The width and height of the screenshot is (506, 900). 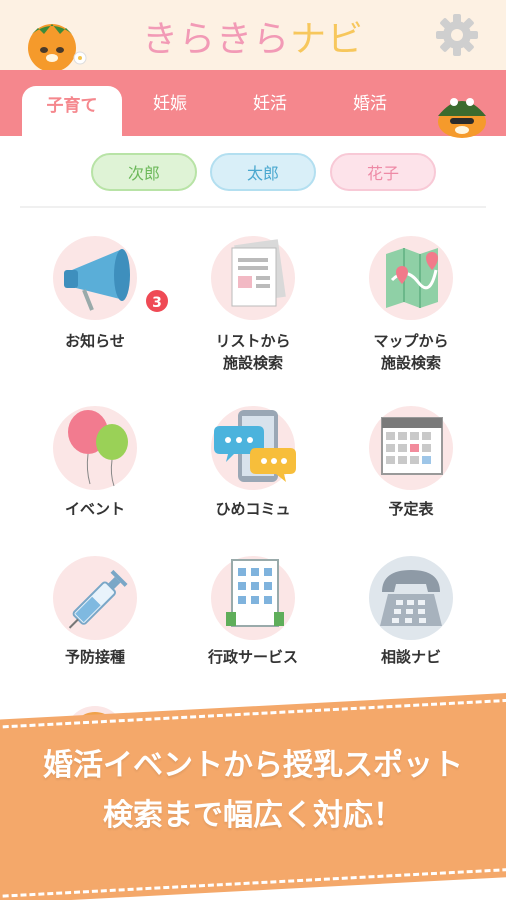 I want to click on menu-calendar: 予定表, so click(x=411, y=481).